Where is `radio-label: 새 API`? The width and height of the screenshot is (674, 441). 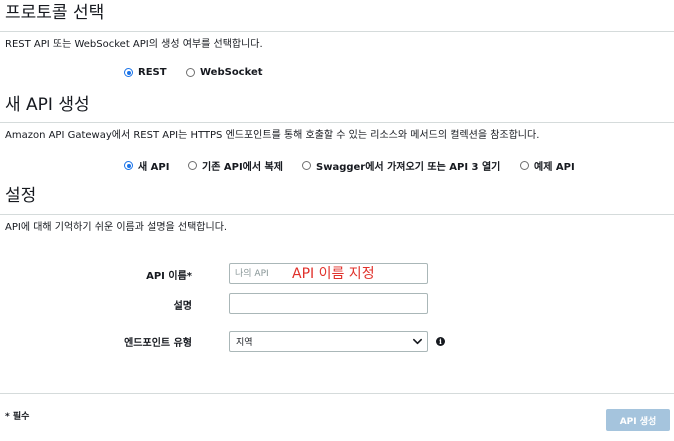 radio-label: 새 API is located at coordinates (154, 167).